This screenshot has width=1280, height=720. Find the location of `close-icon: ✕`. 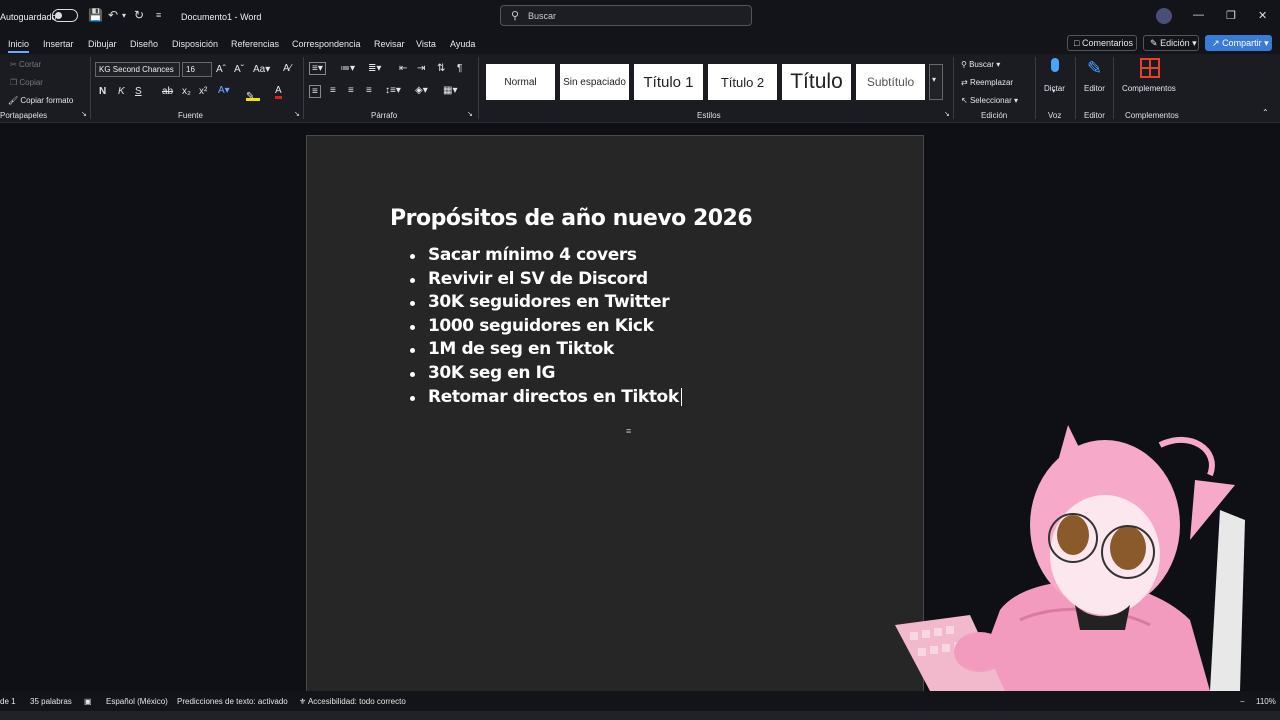

close-icon: ✕ is located at coordinates (1262, 15).